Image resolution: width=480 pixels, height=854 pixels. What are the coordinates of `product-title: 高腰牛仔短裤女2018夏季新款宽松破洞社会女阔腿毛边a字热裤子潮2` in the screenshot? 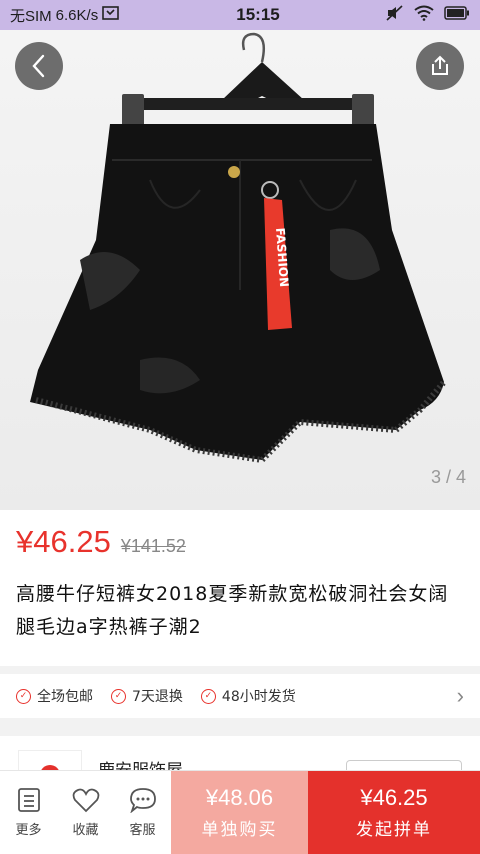 It's located at (232, 610).